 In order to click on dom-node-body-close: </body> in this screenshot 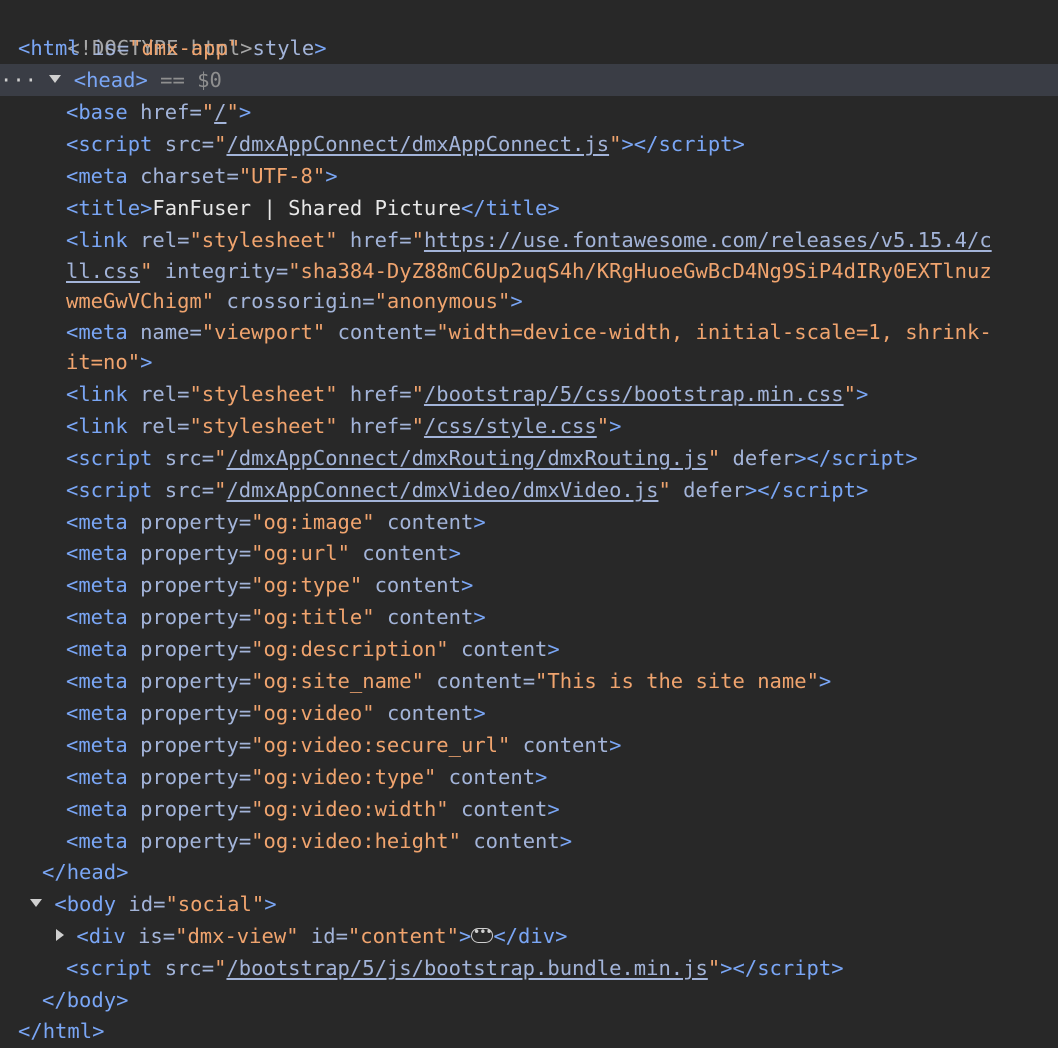, I will do `click(529, 1000)`.